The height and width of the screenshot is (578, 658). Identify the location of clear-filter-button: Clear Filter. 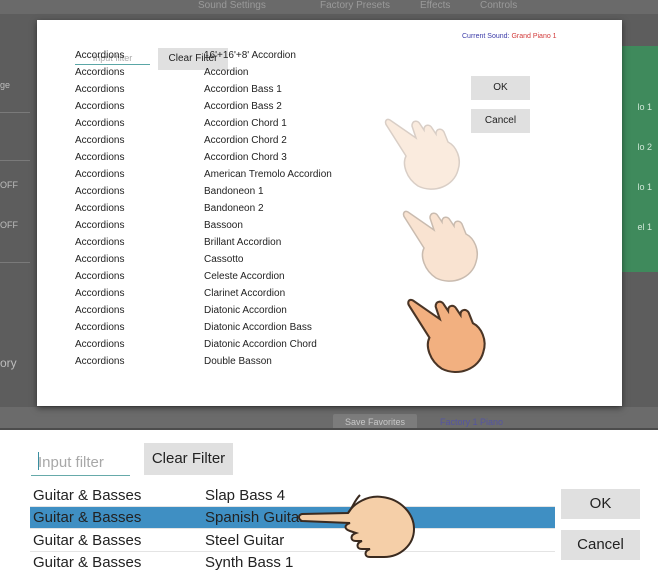
(188, 459).